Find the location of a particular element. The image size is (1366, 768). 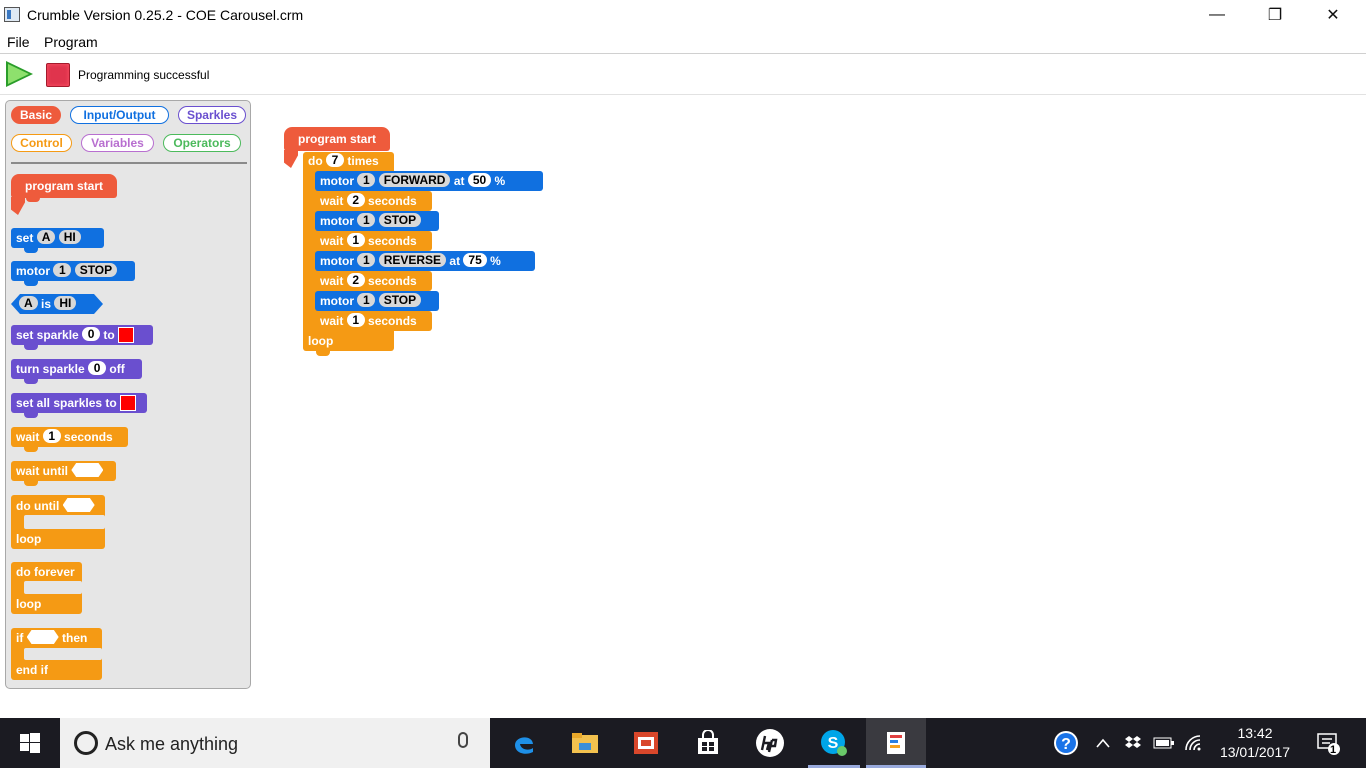

folder-icon is located at coordinates (585, 743).